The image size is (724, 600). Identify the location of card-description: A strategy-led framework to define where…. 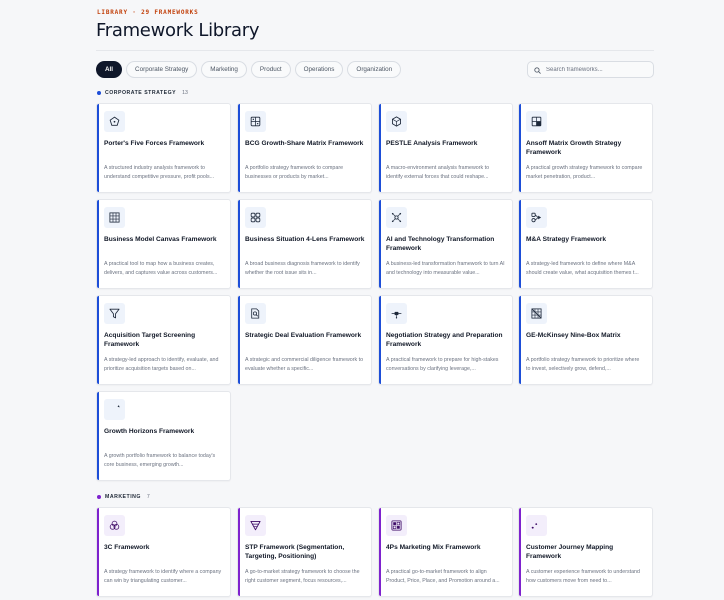
(582, 268).